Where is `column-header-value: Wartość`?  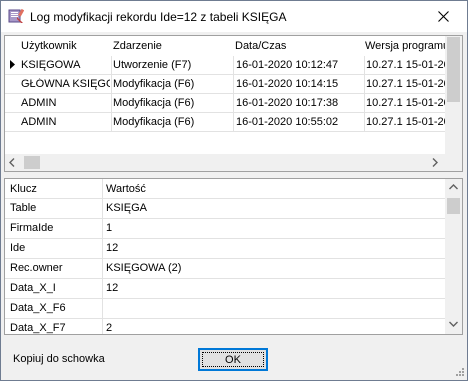 column-header-value: Wartość is located at coordinates (126, 189).